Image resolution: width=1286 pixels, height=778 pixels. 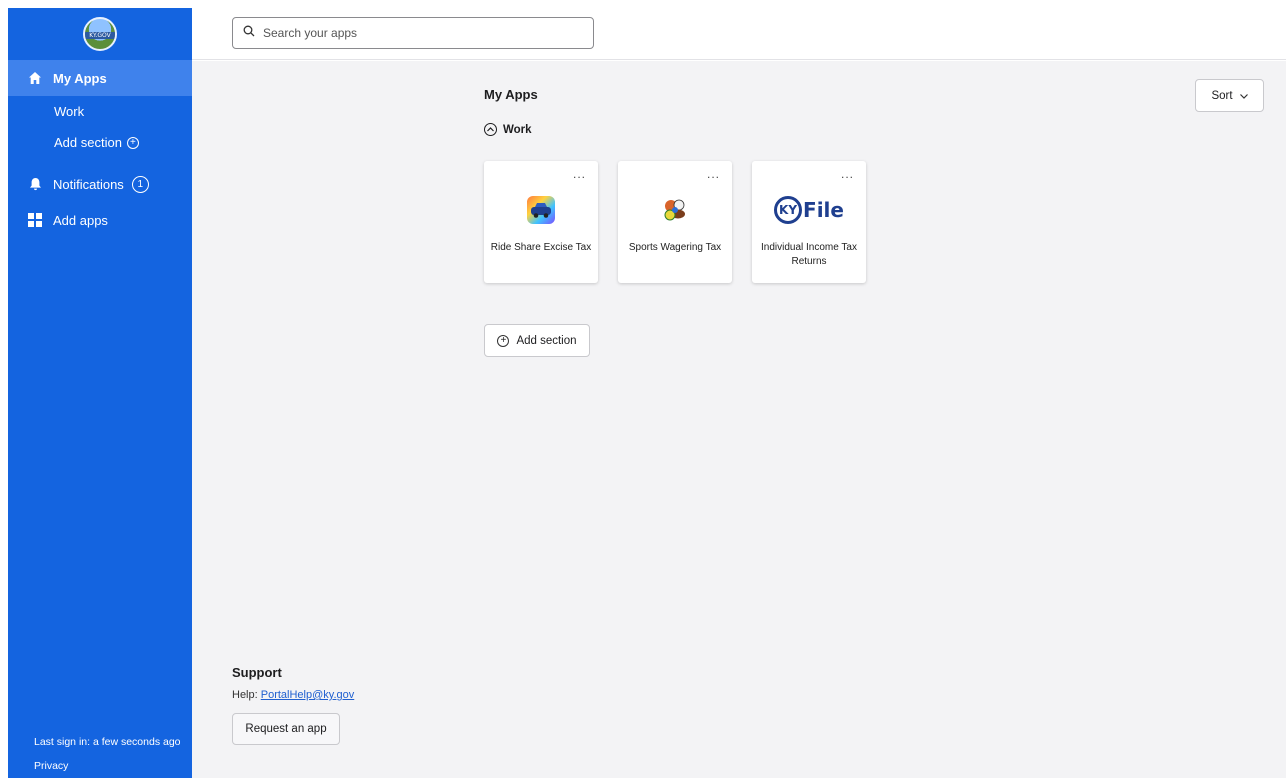 I want to click on grid-icon, so click(x=35, y=220).